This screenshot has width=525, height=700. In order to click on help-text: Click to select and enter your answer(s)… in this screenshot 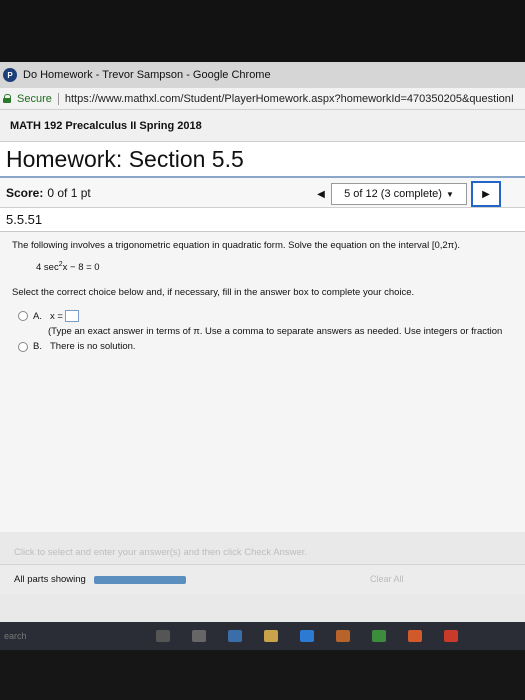, I will do `click(161, 552)`.